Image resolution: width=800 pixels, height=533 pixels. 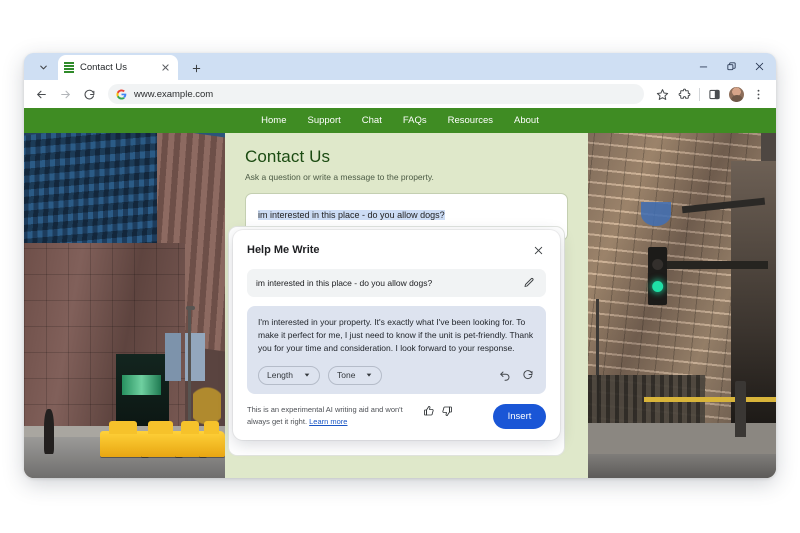 I want to click on tab-title: Contact Us, so click(x=103, y=67).